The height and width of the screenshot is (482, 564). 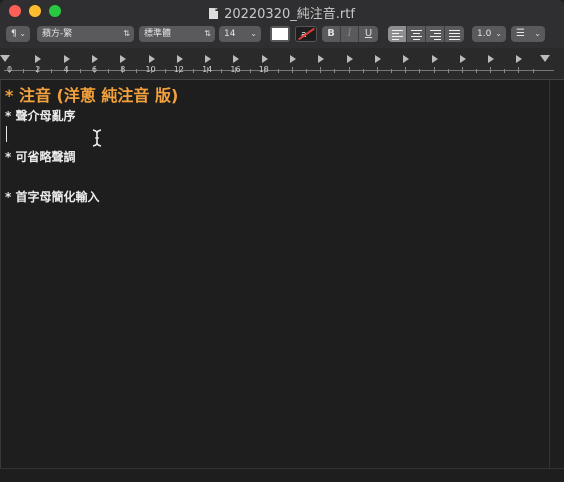 I want to click on typeface-value: 標準體, so click(x=158, y=34).